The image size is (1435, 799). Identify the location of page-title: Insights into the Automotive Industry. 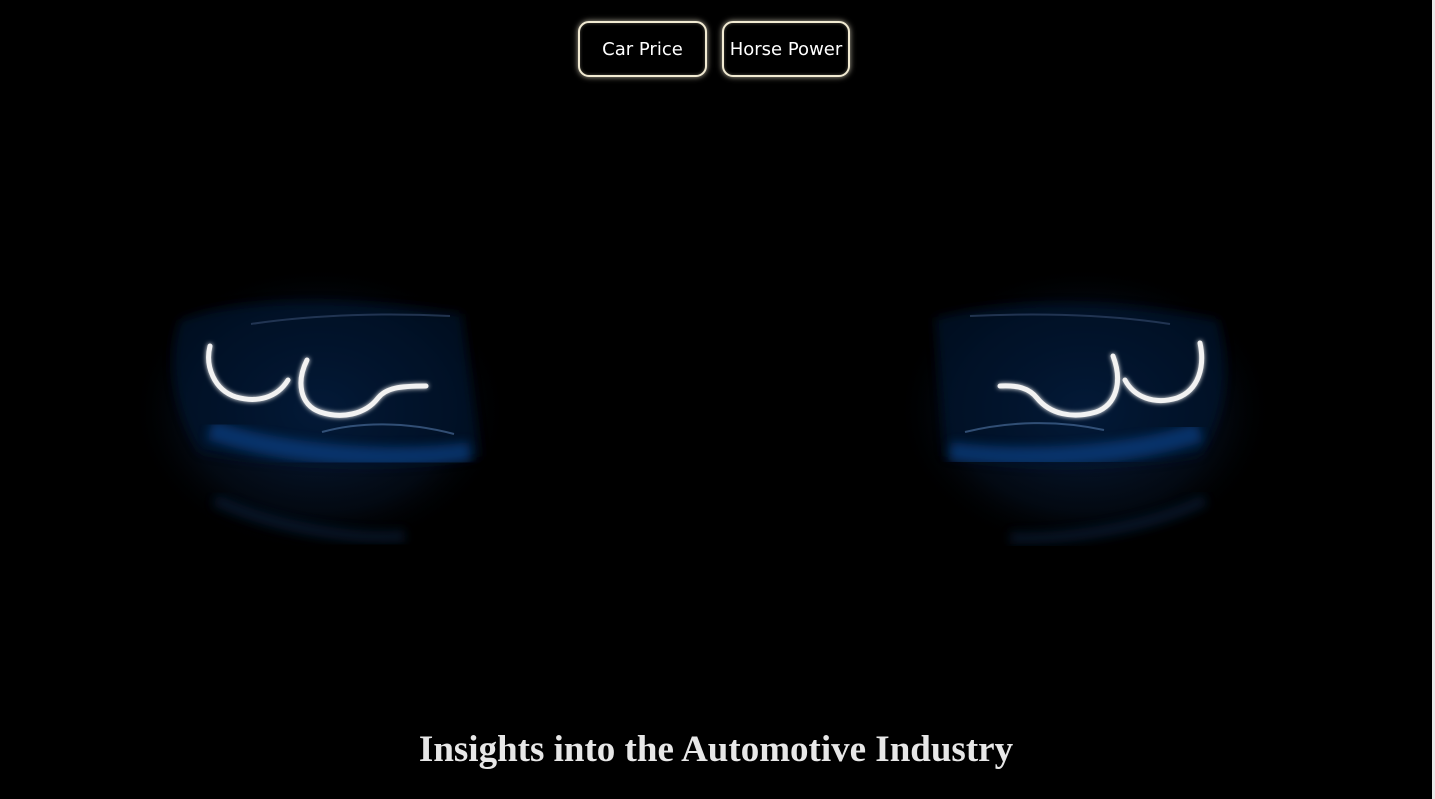
(716, 749).